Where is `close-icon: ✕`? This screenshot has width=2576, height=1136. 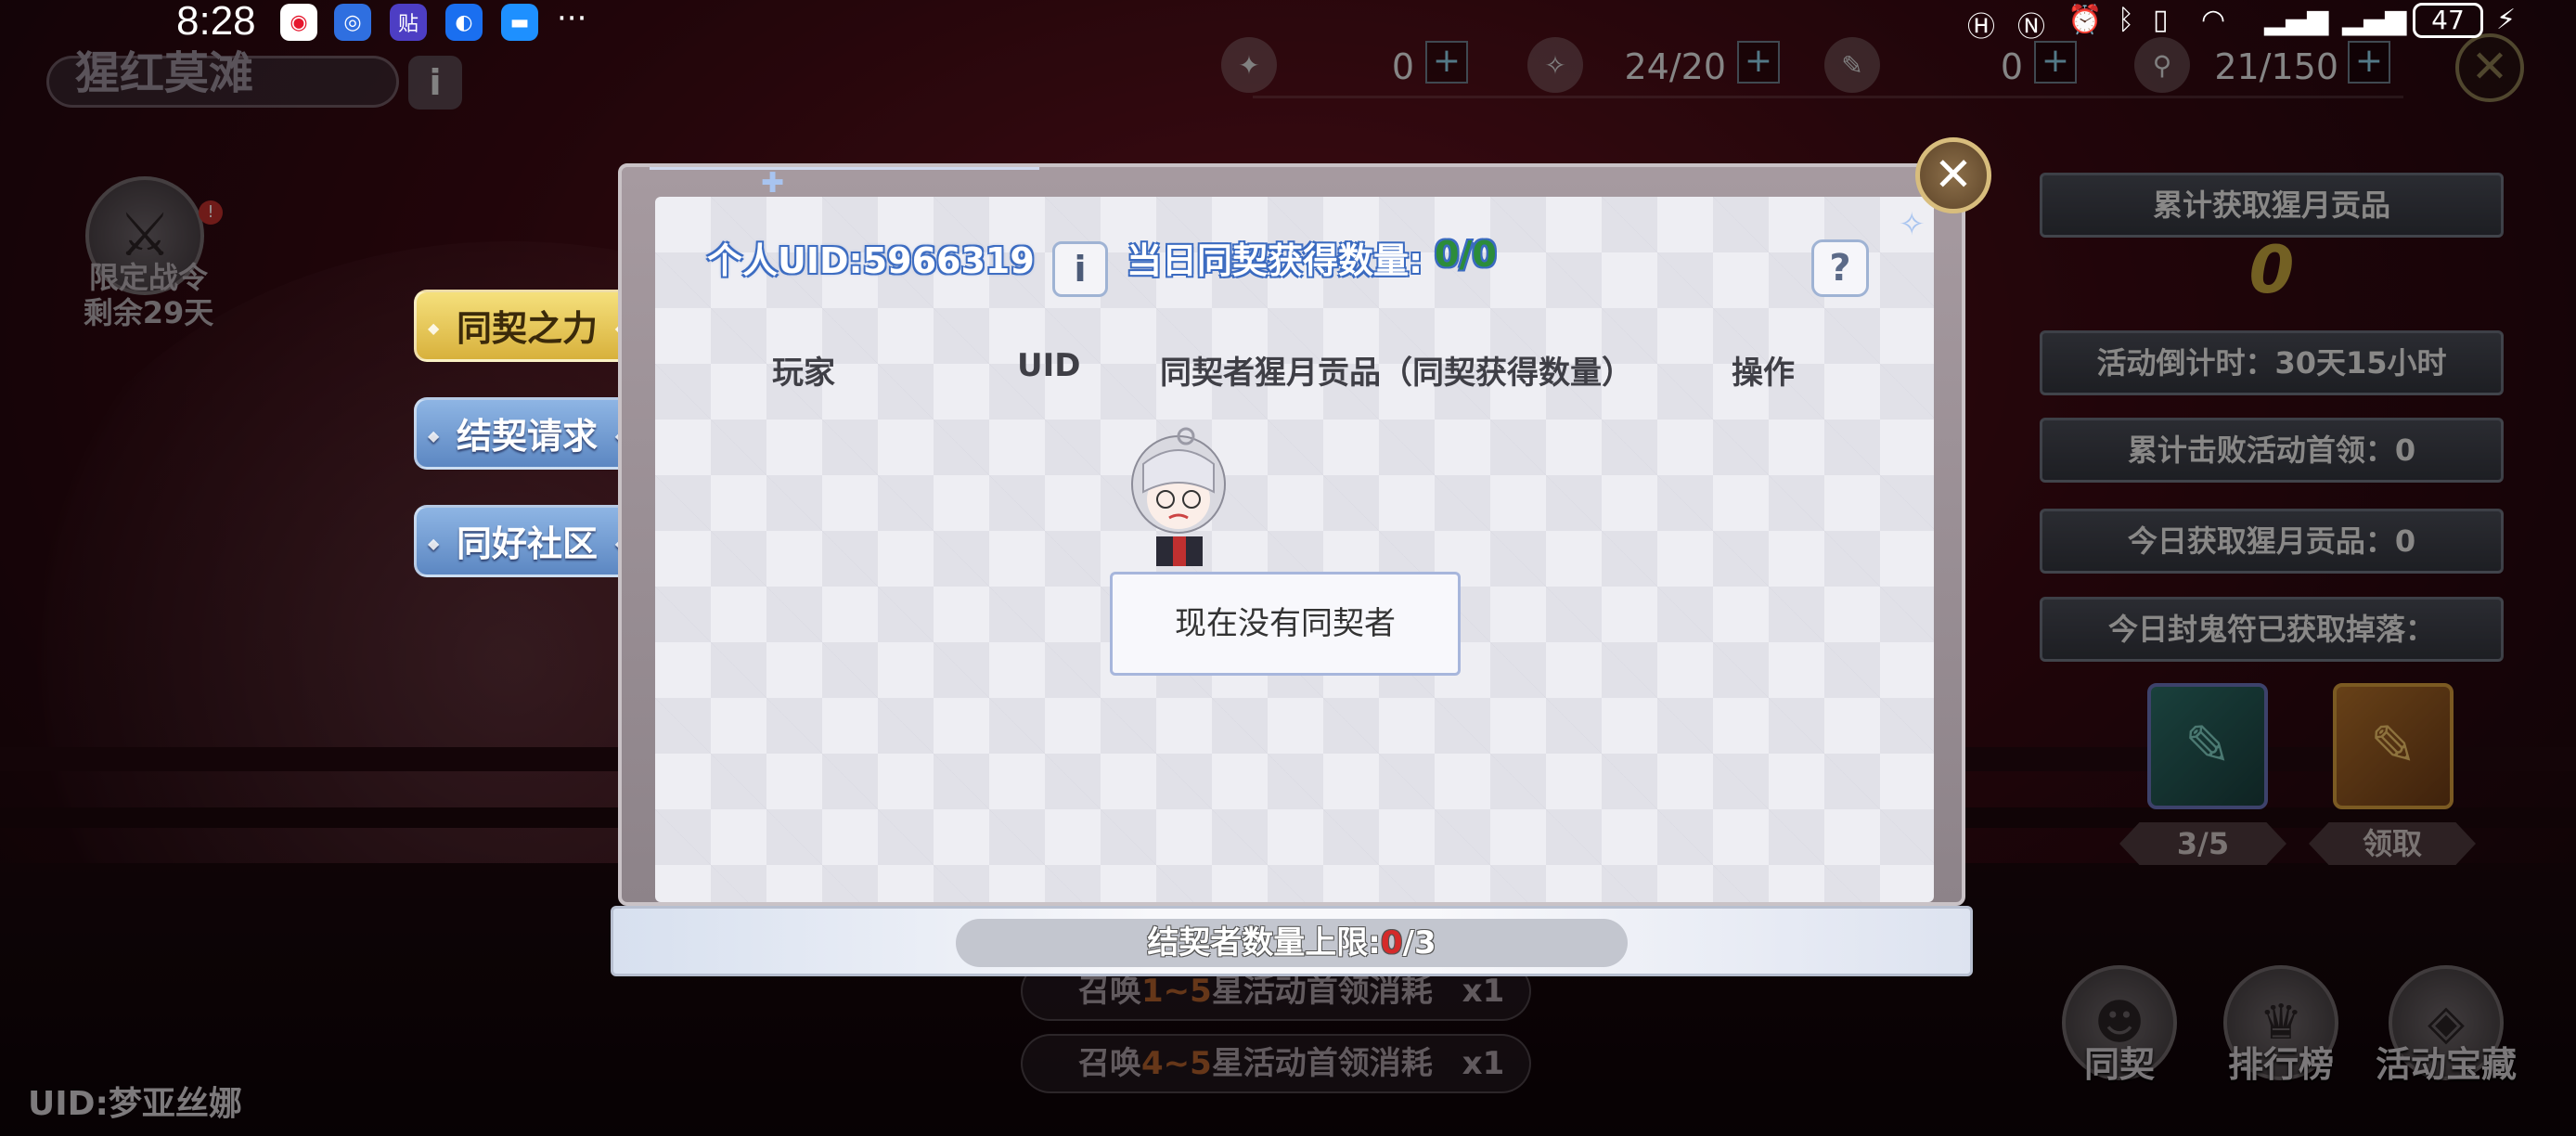
close-icon: ✕ is located at coordinates (1953, 175).